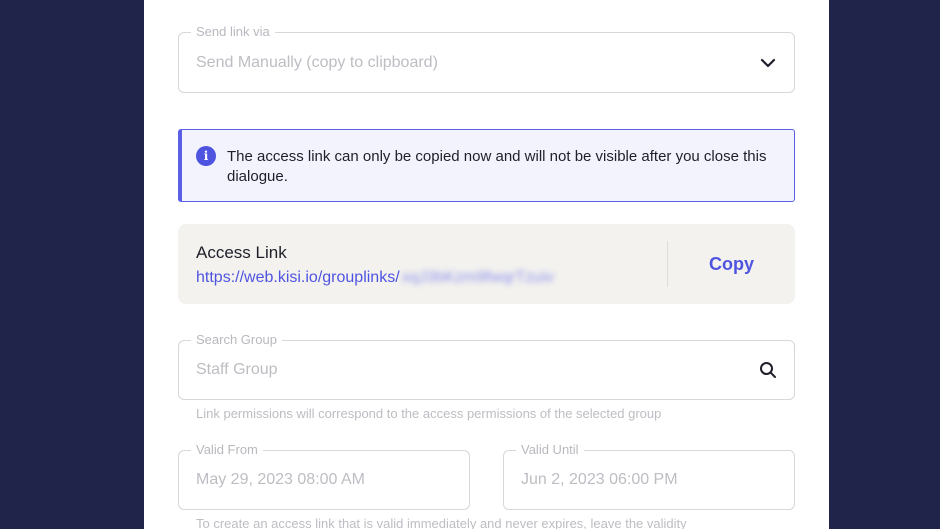 This screenshot has height=529, width=940. What do you see at coordinates (477, 277) in the screenshot?
I see `access-link-url-token: xqJ3bKzm9fwqrTzuiv` at bounding box center [477, 277].